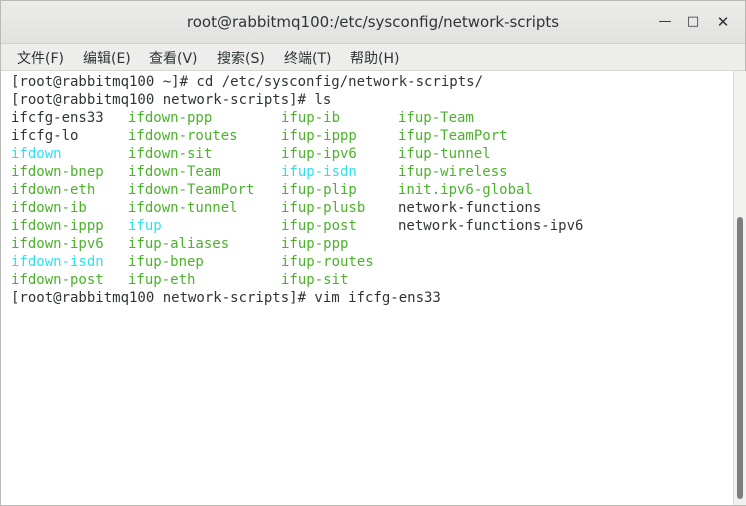 Image resolution: width=746 pixels, height=506 pixels. Describe the element at coordinates (183, 208) in the screenshot. I see `ls-entry: ifdown-tunnel` at that location.